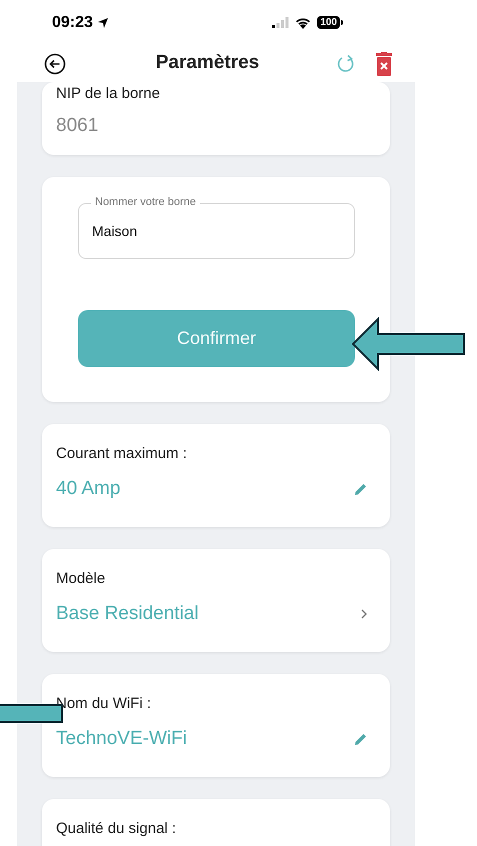  Describe the element at coordinates (207, 63) in the screenshot. I see `page-title: Paramètres` at that location.